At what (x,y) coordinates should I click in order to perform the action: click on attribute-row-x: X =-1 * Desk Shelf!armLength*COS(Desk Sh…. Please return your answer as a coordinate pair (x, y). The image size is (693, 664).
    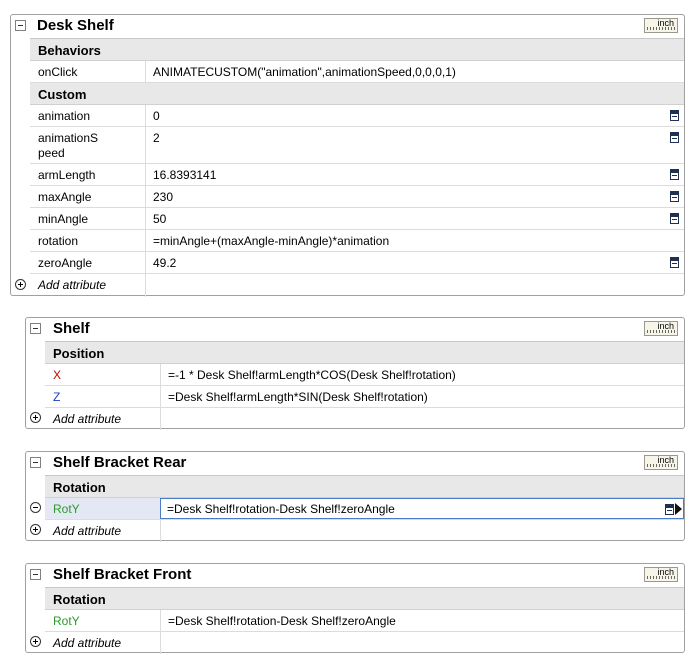
    Looking at the image, I should click on (364, 375).